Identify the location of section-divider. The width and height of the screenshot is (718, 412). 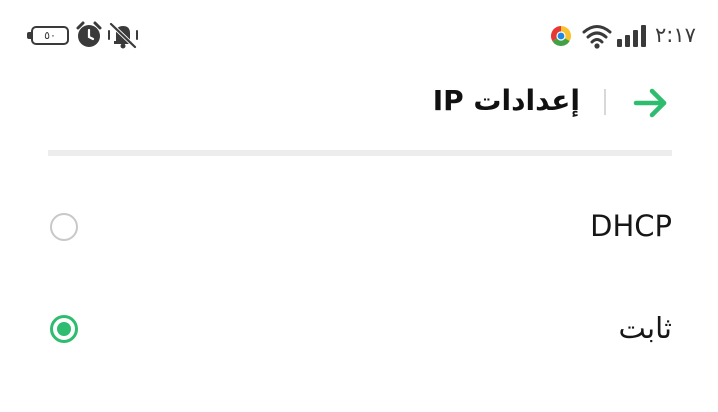
(360, 153).